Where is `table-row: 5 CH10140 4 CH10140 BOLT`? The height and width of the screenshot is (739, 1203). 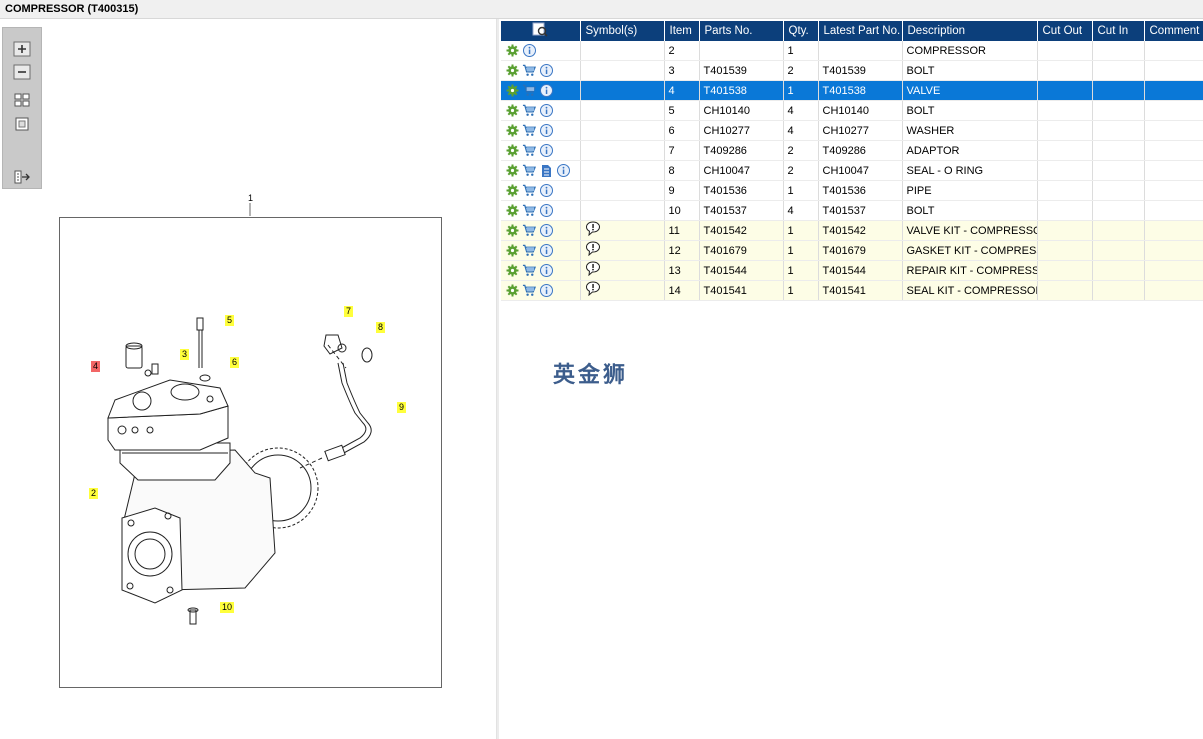
table-row: 5 CH10140 4 CH10140 BOLT is located at coordinates (852, 110).